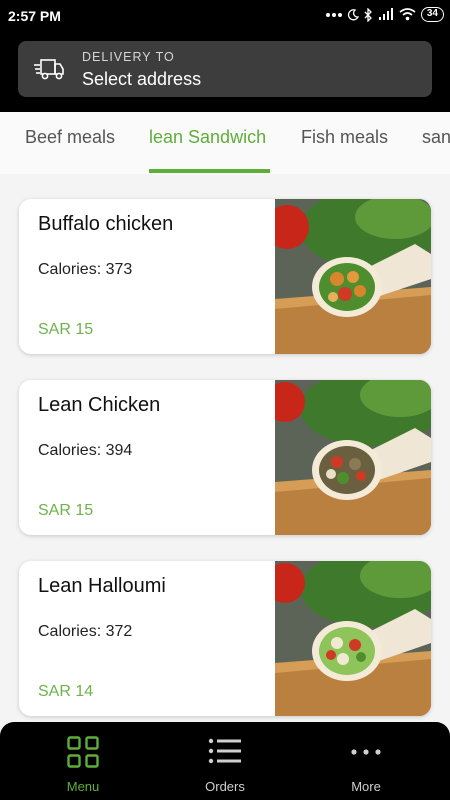 The height and width of the screenshot is (800, 450). Describe the element at coordinates (225, 69) in the screenshot. I see `delivery-address-button: DELIVERY TO Select address` at that location.